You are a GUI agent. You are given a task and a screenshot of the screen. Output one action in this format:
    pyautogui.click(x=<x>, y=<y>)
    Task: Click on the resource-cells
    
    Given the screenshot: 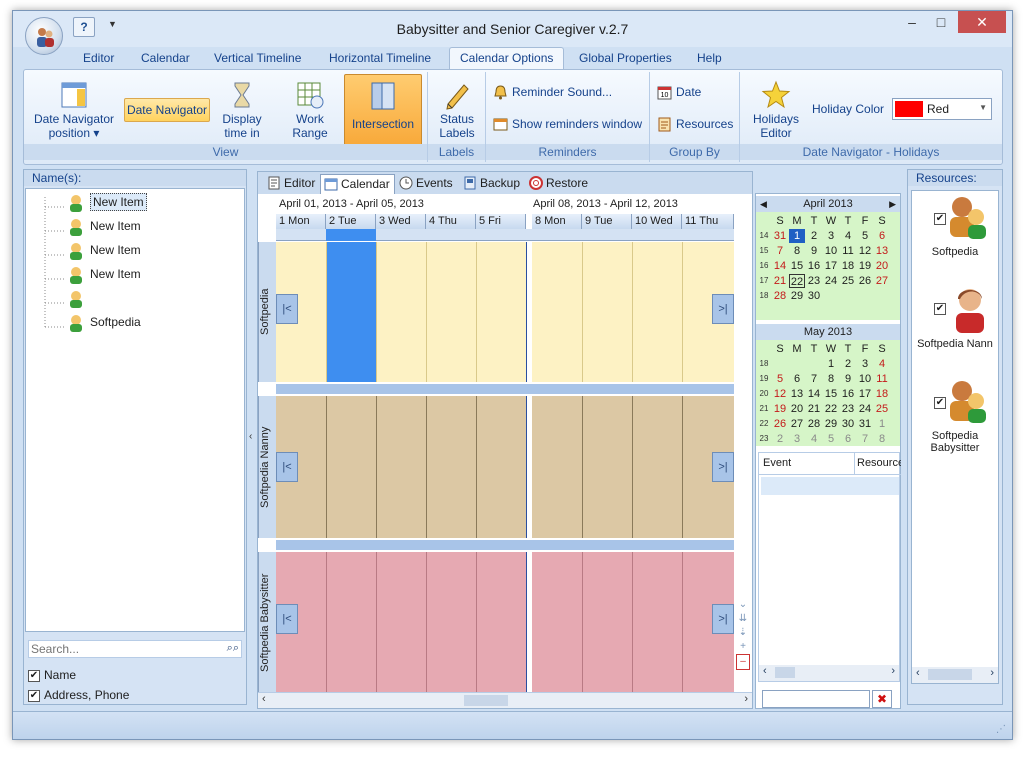 What is the action you would take?
    pyautogui.click(x=505, y=623)
    